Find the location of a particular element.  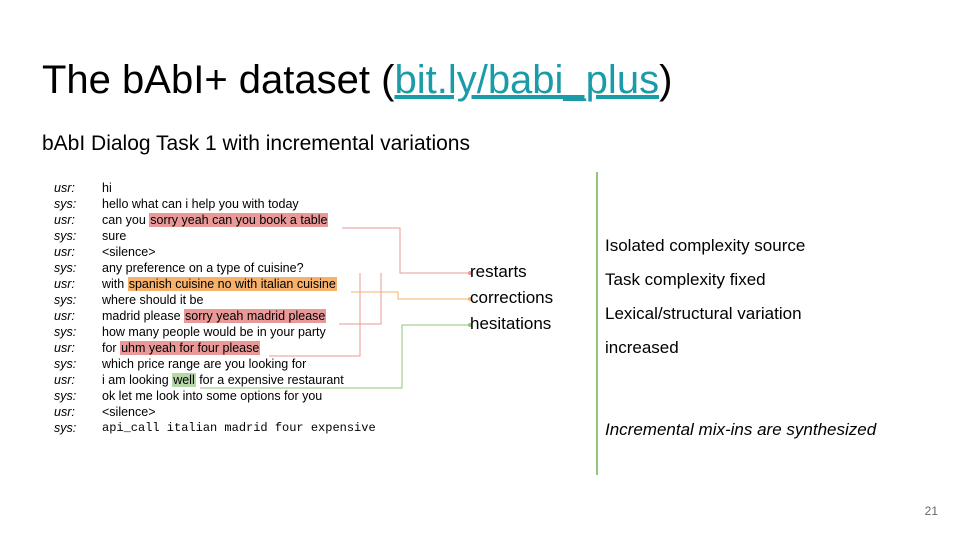

utterance-text: any preference on a type of cuisine? is located at coordinates (203, 268).